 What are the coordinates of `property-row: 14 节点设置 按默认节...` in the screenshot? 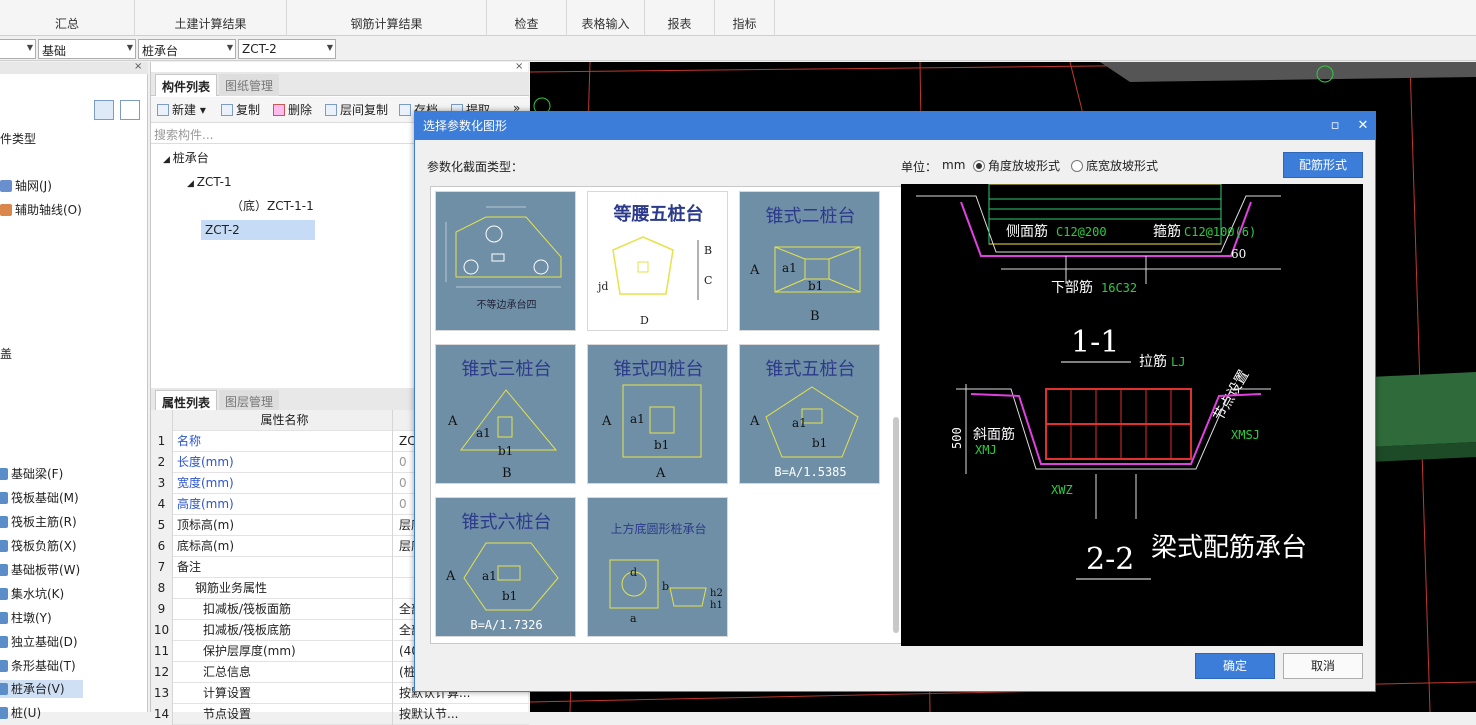 It's located at (340, 714).